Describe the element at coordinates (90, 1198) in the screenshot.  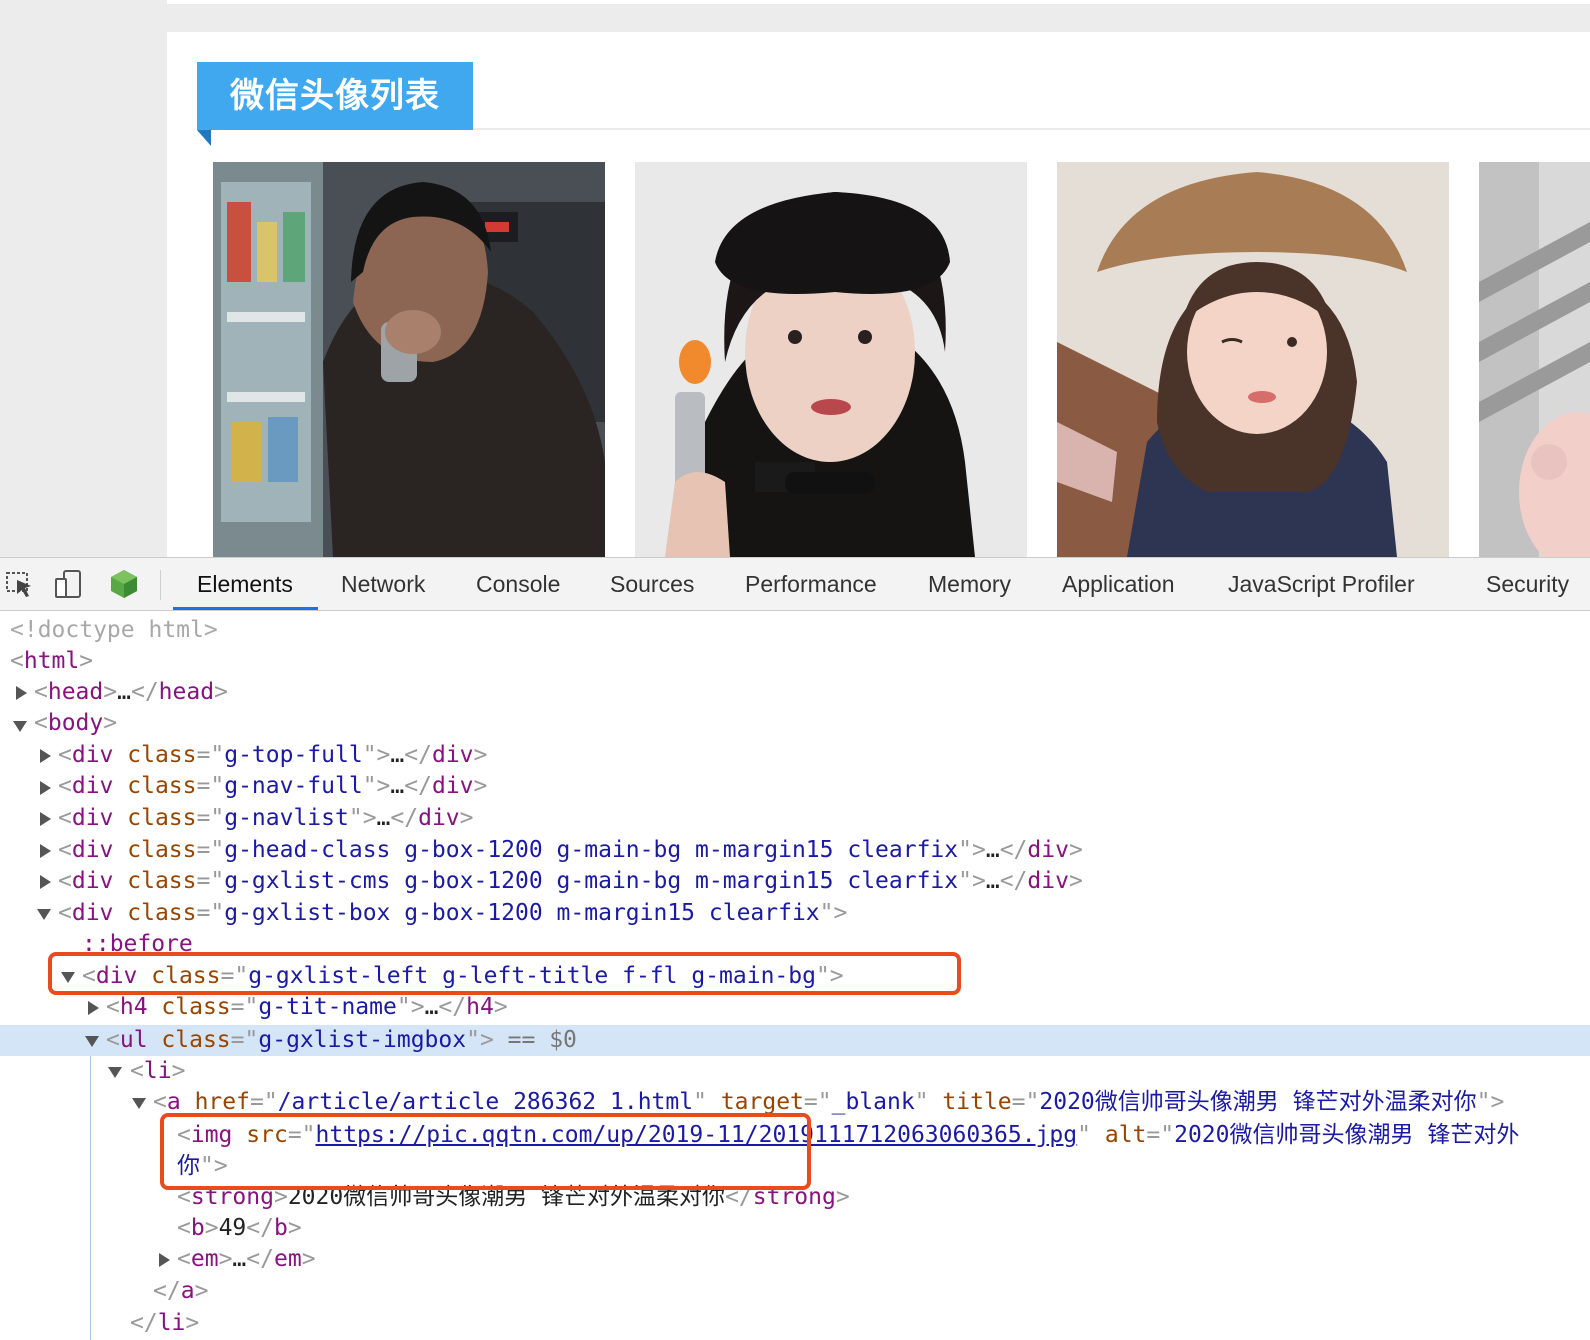
I see `indent-guide` at that location.